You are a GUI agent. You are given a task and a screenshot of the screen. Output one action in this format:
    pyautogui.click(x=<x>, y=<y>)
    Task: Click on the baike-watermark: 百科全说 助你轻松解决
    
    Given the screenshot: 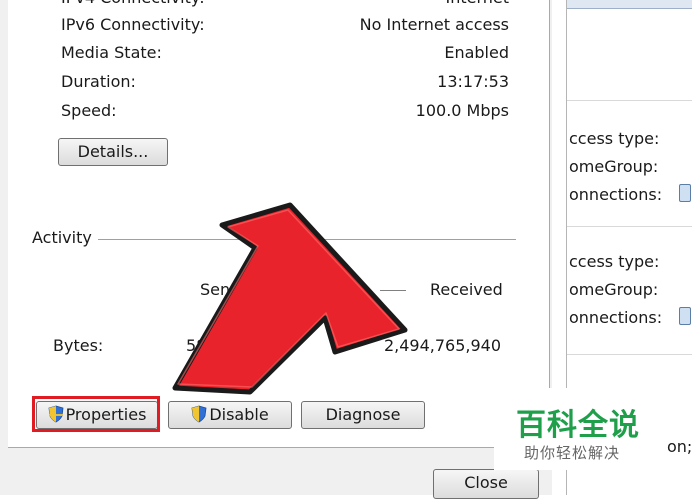 What is the action you would take?
    pyautogui.click(x=577, y=429)
    